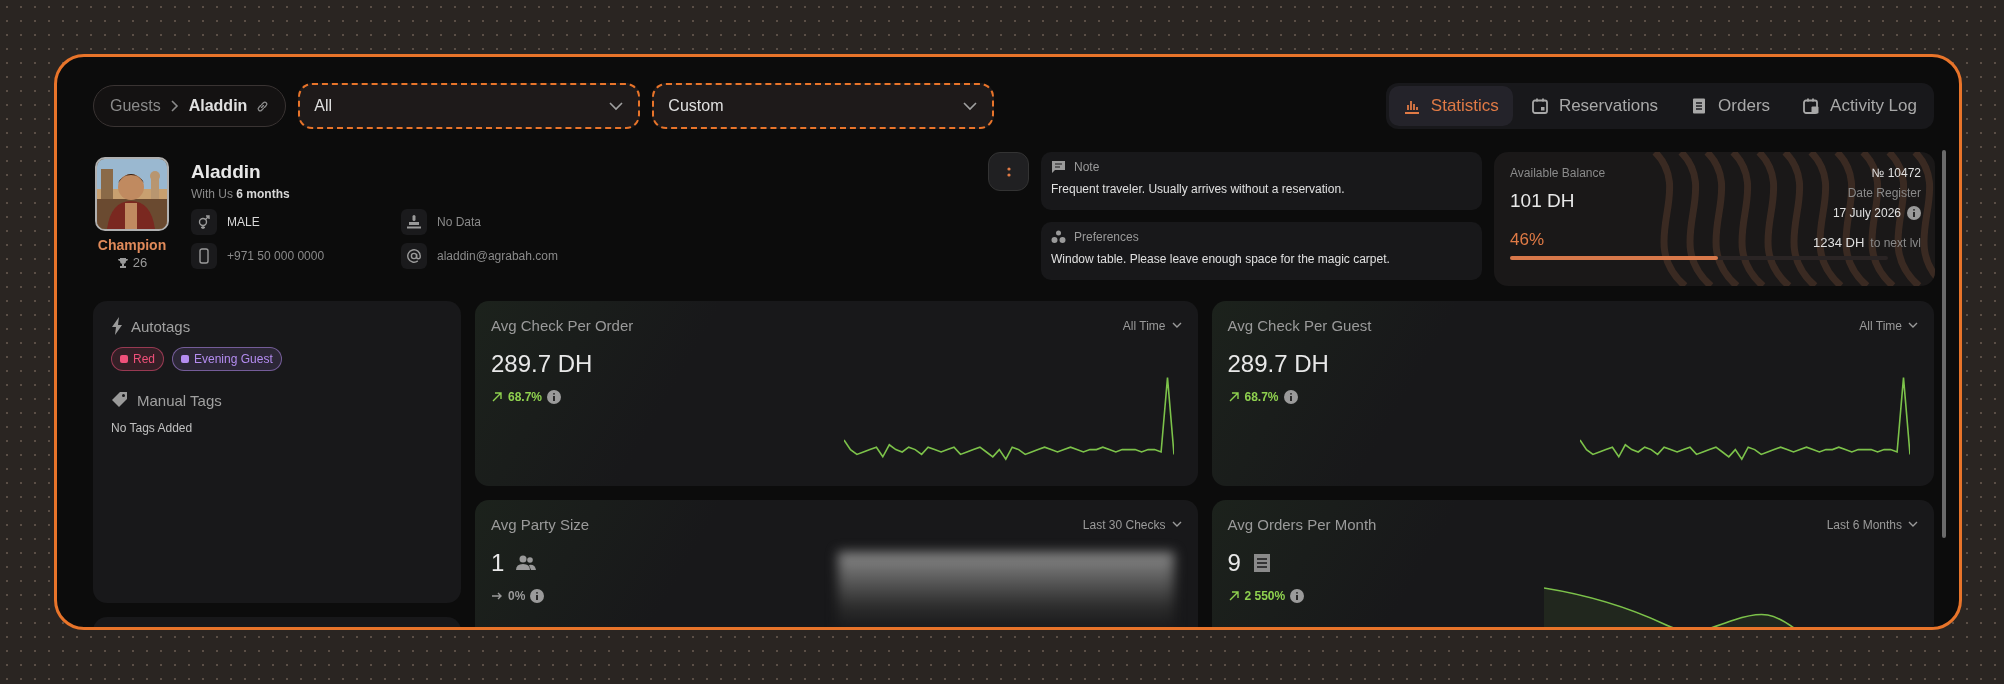  I want to click on stamp-icon, so click(414, 222).